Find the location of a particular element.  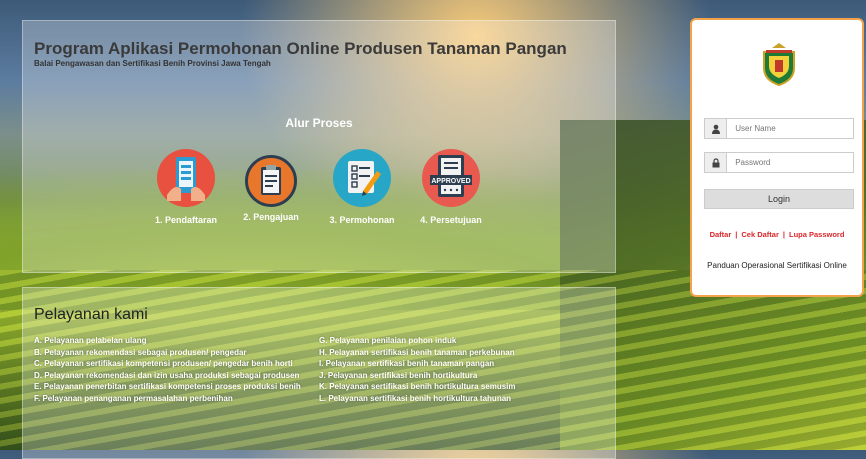

checklist-pen-icon is located at coordinates (362, 178).